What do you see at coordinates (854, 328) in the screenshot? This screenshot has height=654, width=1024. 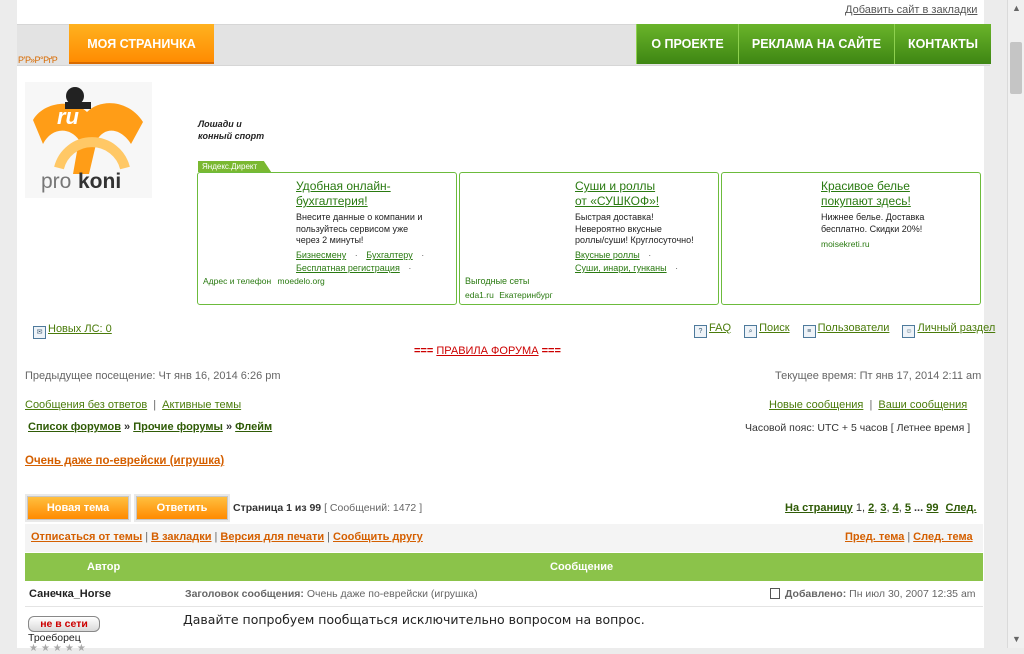 I see `users-link: Пользователи` at bounding box center [854, 328].